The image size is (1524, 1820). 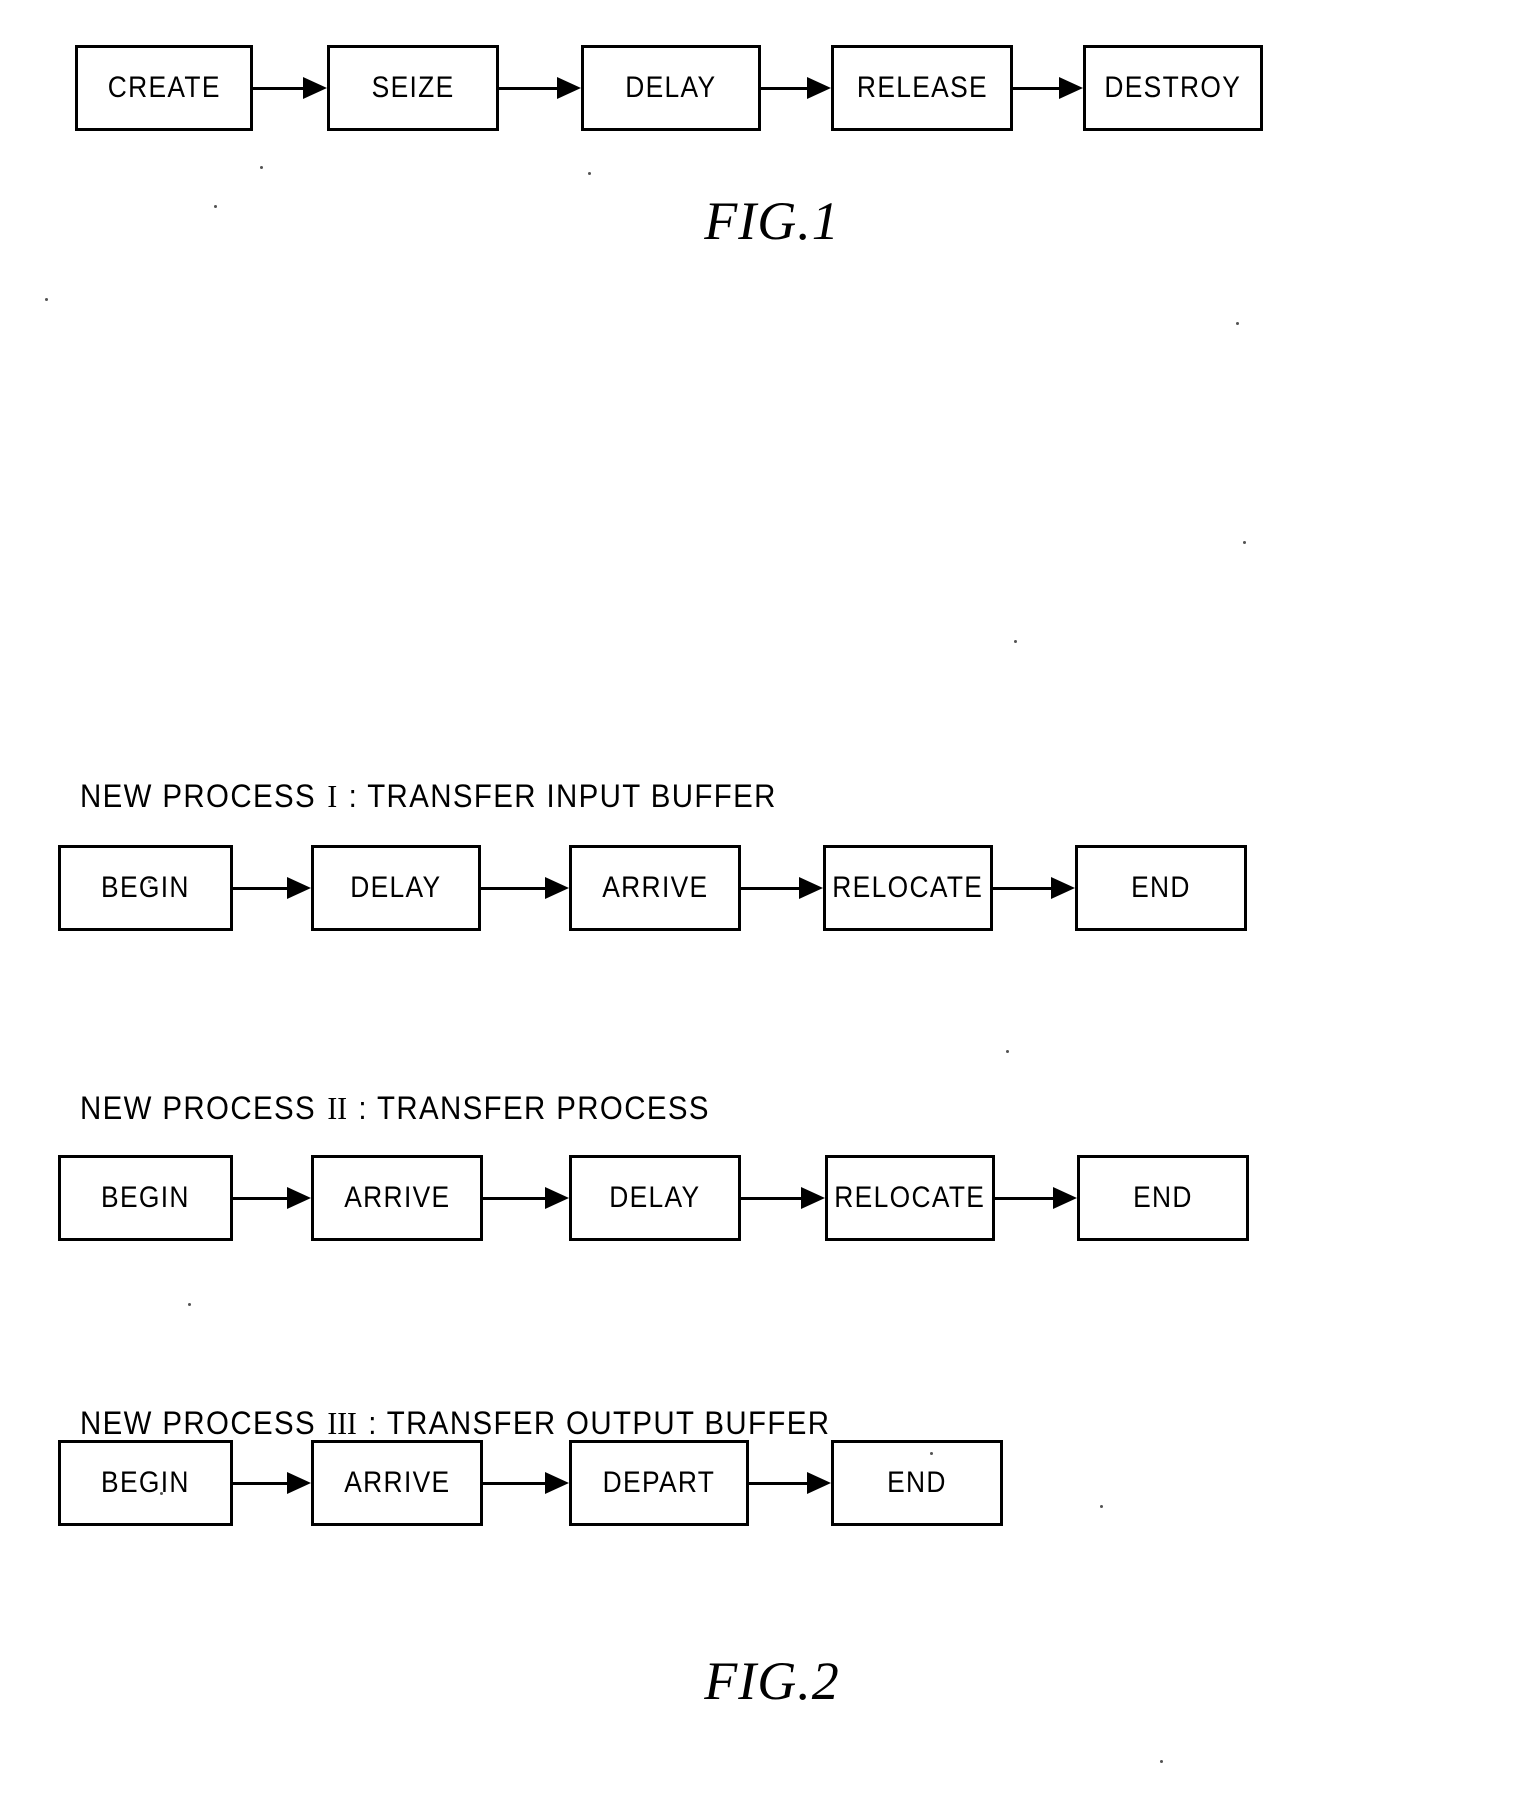 I want to click on process-2-header-prefix: NEW PROCESS, so click(x=198, y=1108).